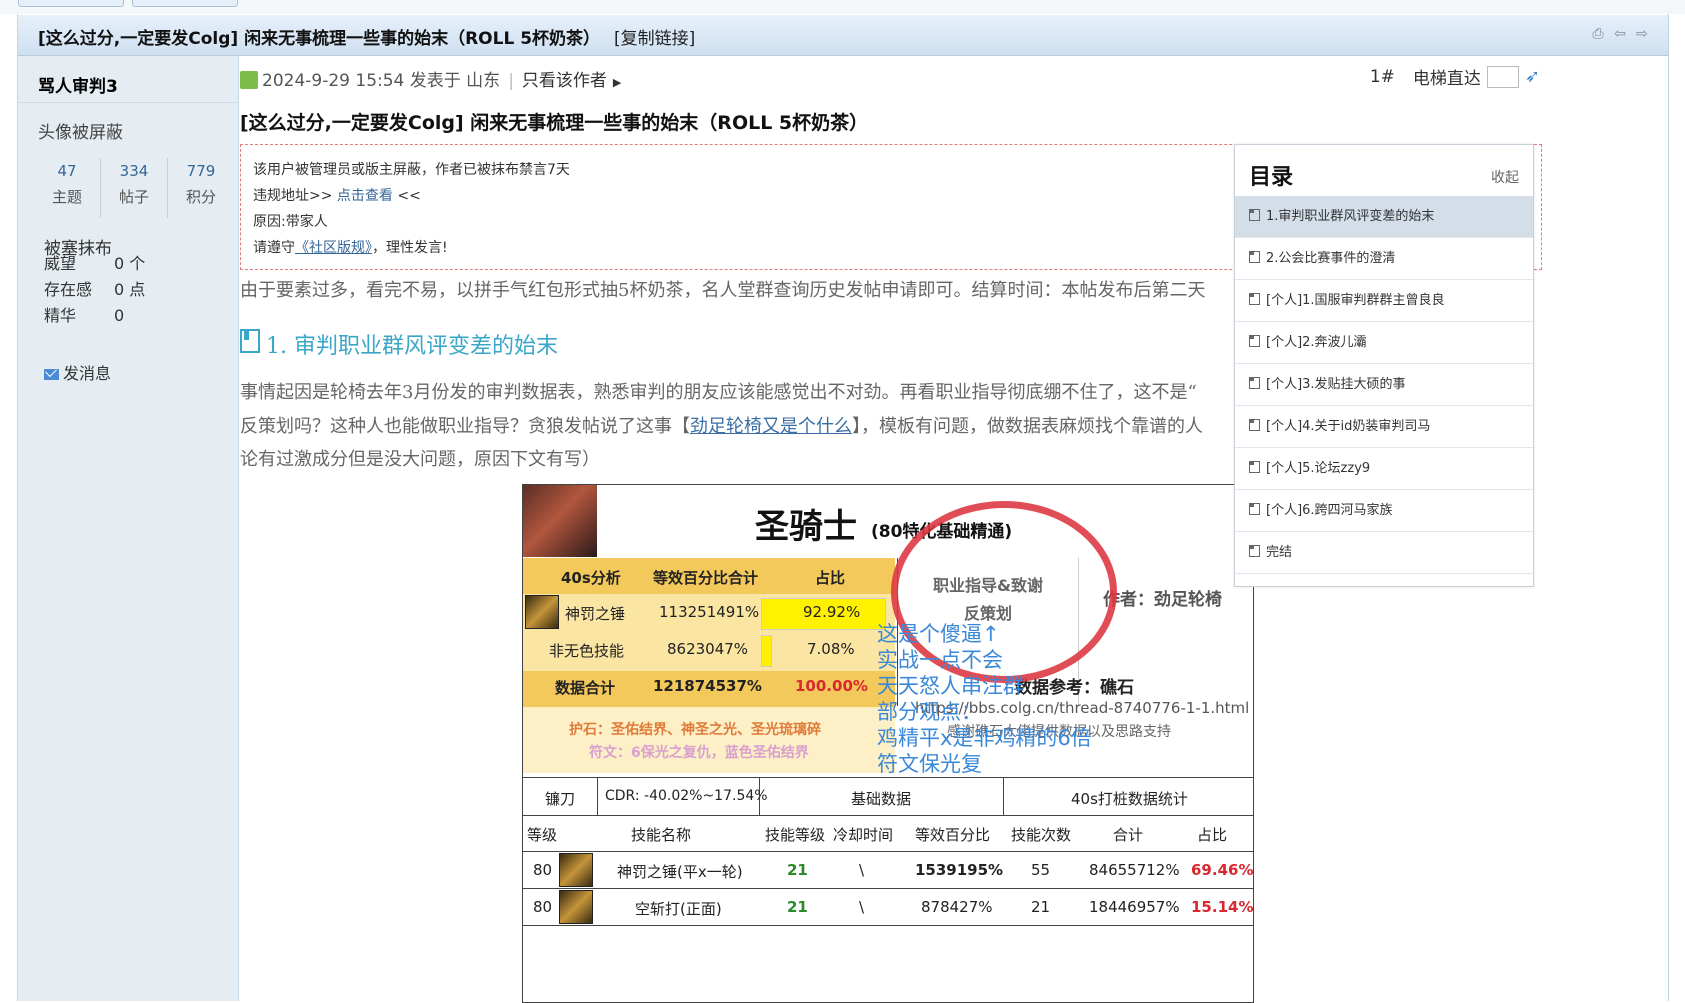 Image resolution: width=1685 pixels, height=1003 pixels. What do you see at coordinates (863, 835) in the screenshot?
I see `table-header: 冷却时间` at bounding box center [863, 835].